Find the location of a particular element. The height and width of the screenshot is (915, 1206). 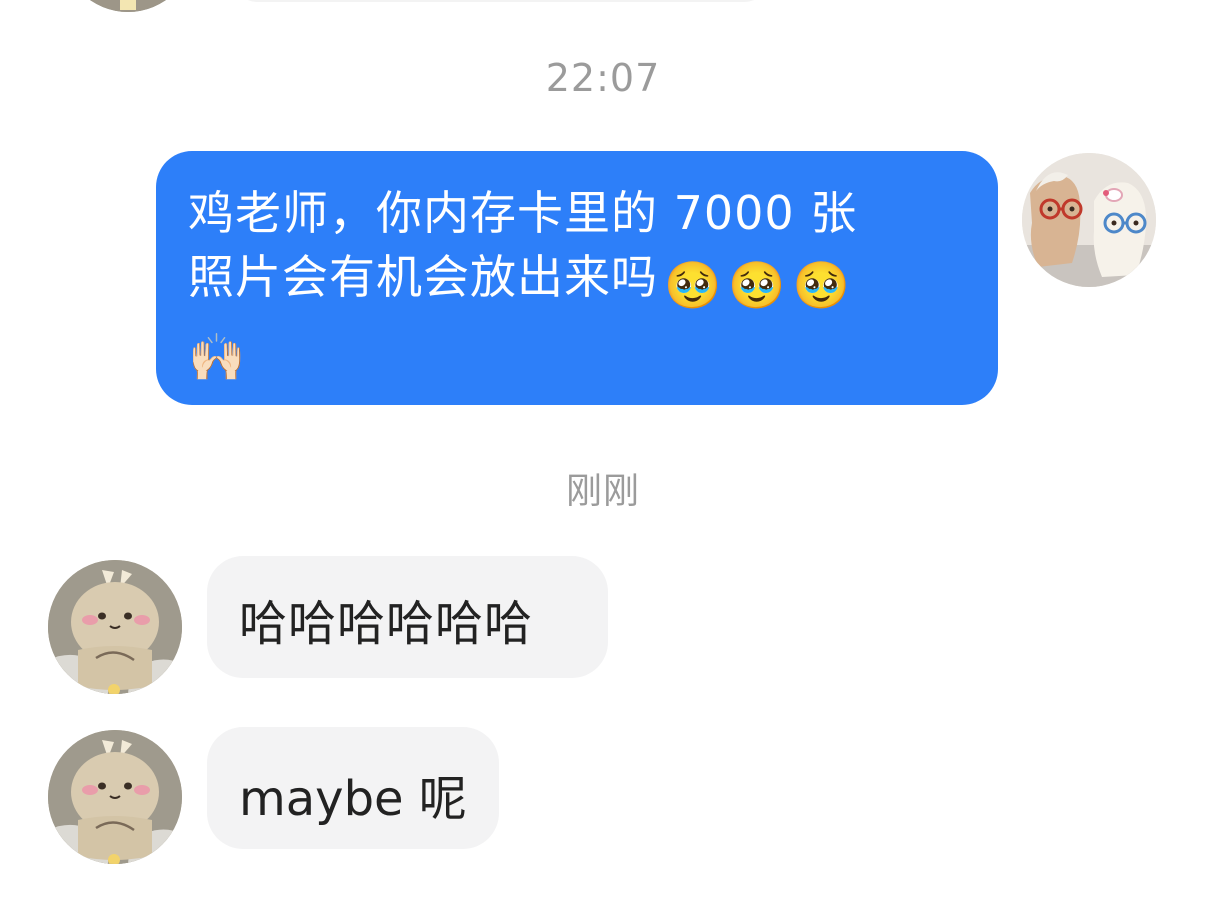

avatar-other-previous is located at coordinates (128, 6).